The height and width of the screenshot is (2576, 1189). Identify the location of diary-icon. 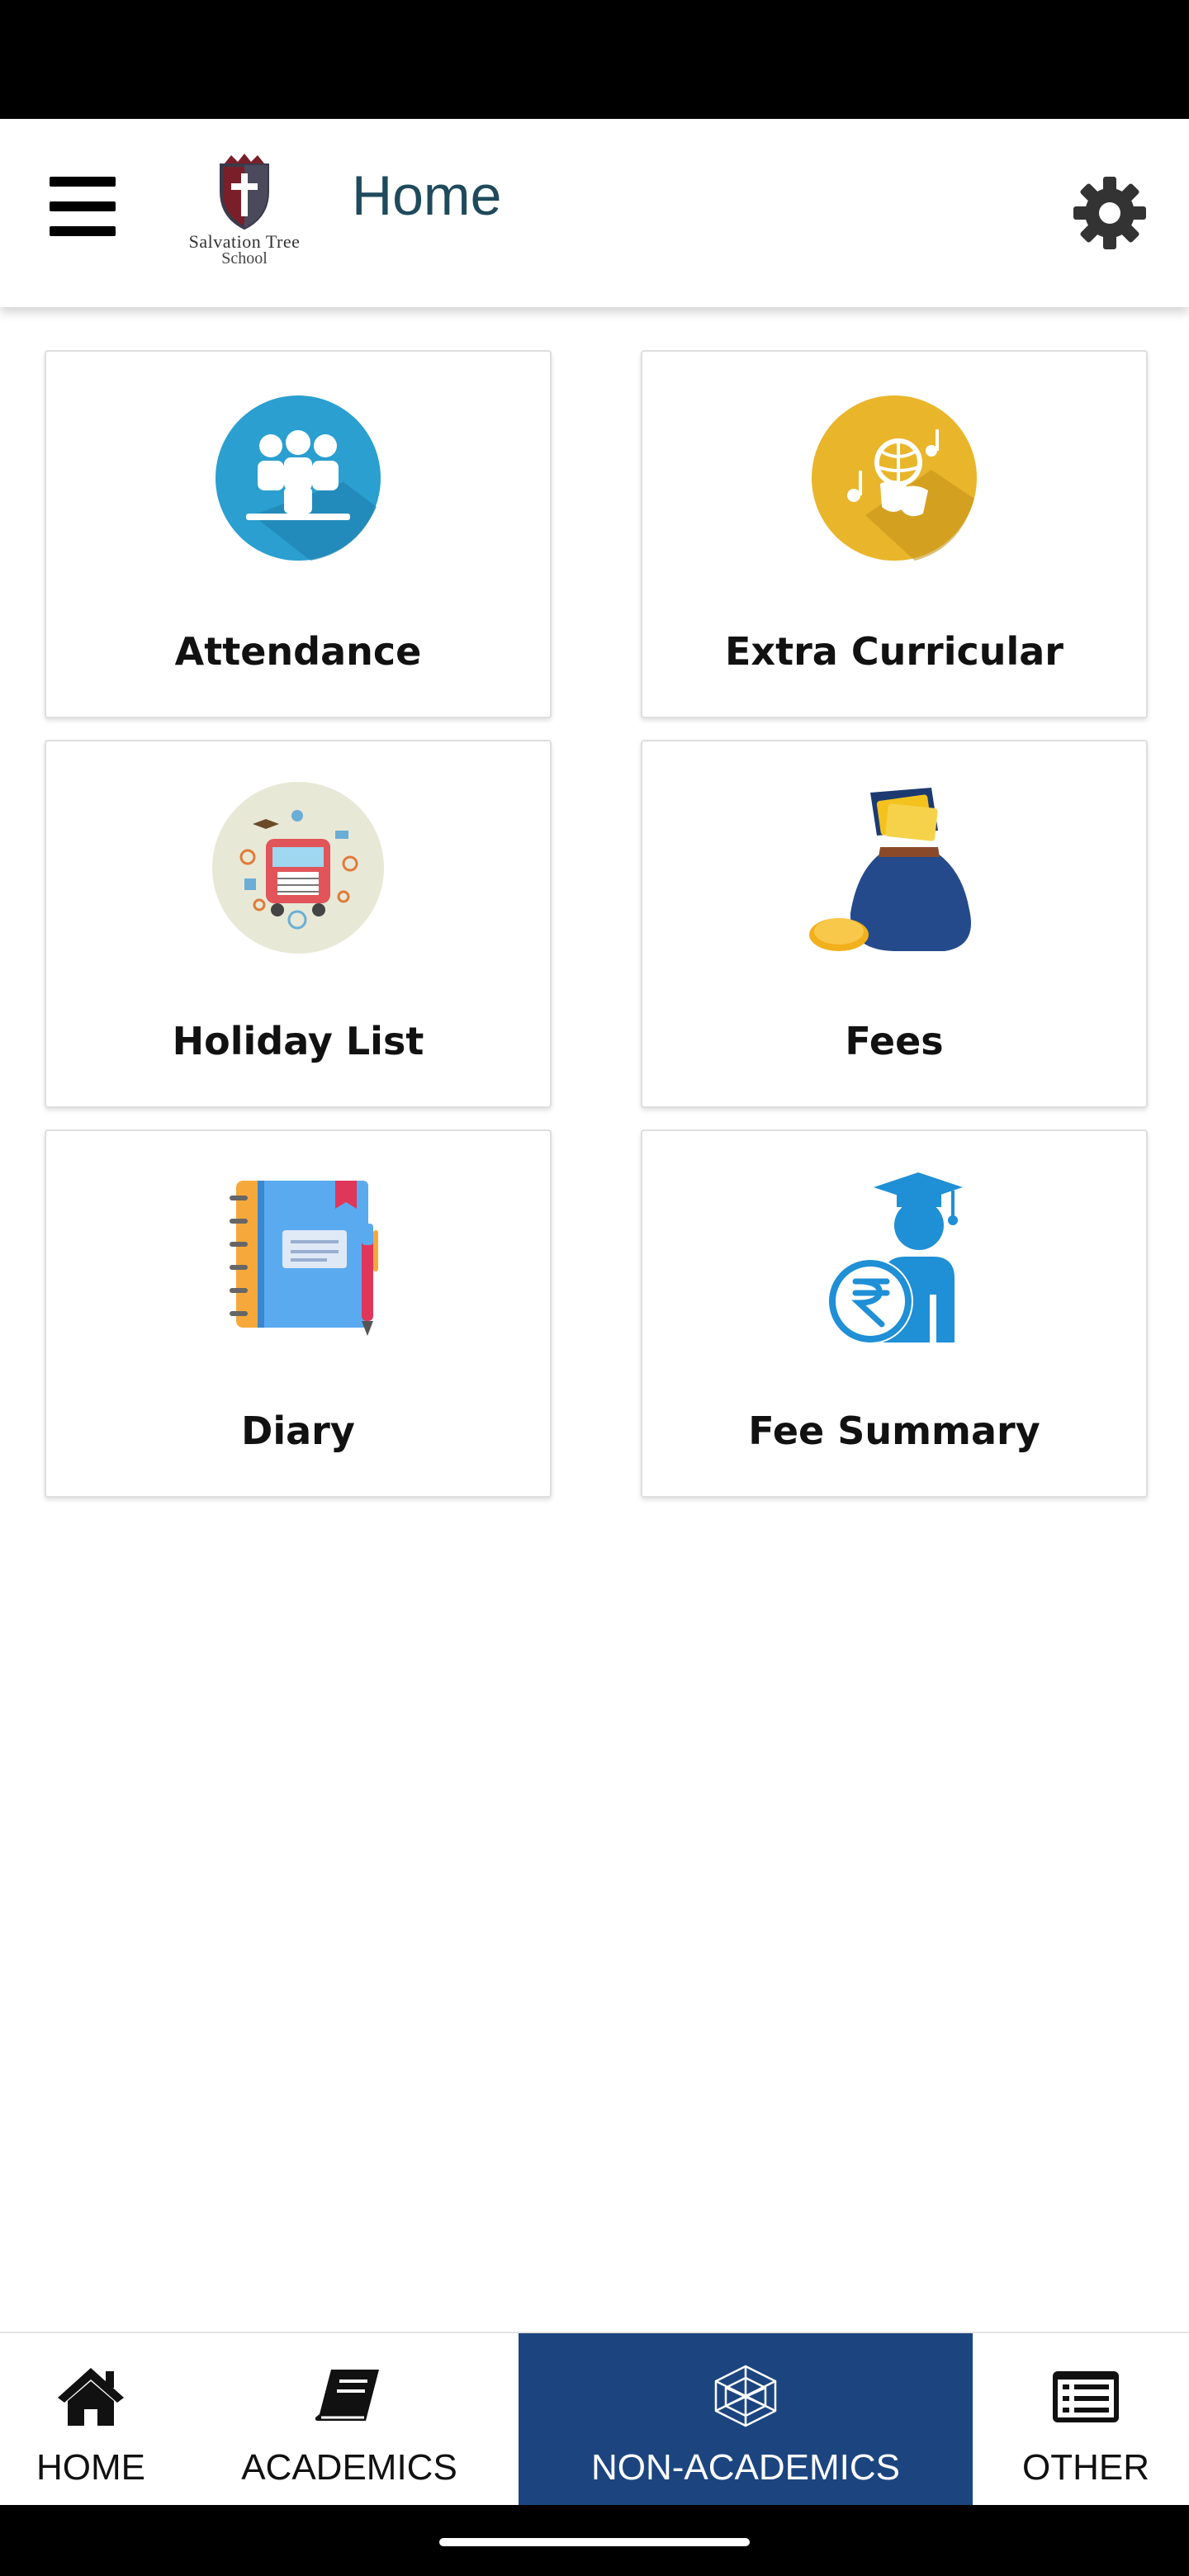
(298, 1257).